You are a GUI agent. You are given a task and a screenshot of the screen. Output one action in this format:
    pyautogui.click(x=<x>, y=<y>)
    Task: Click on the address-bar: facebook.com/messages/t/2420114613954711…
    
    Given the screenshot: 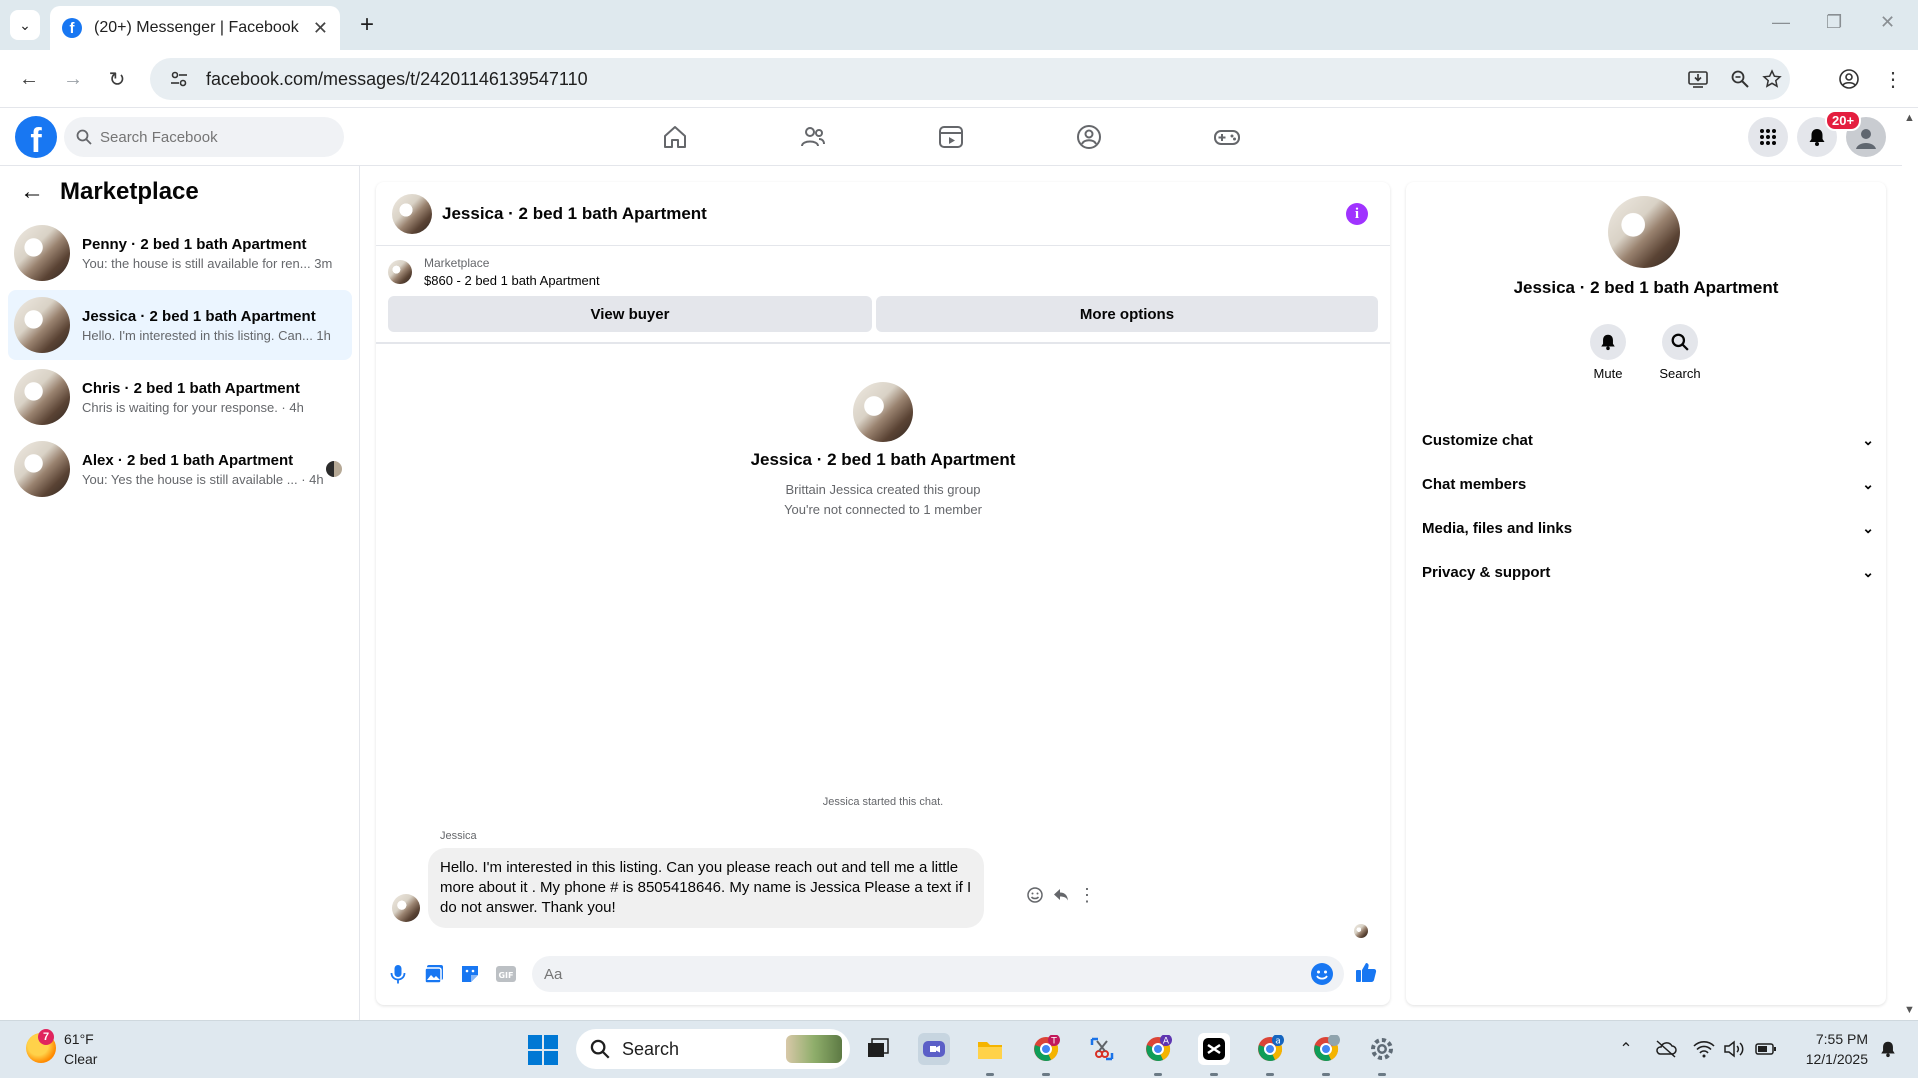 What is the action you would take?
    pyautogui.click(x=970, y=79)
    